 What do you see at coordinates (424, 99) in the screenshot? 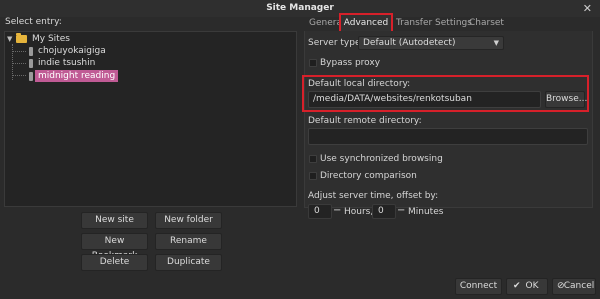
I see `local-dir-input: /media/DATA/websites/renkotsuban` at bounding box center [424, 99].